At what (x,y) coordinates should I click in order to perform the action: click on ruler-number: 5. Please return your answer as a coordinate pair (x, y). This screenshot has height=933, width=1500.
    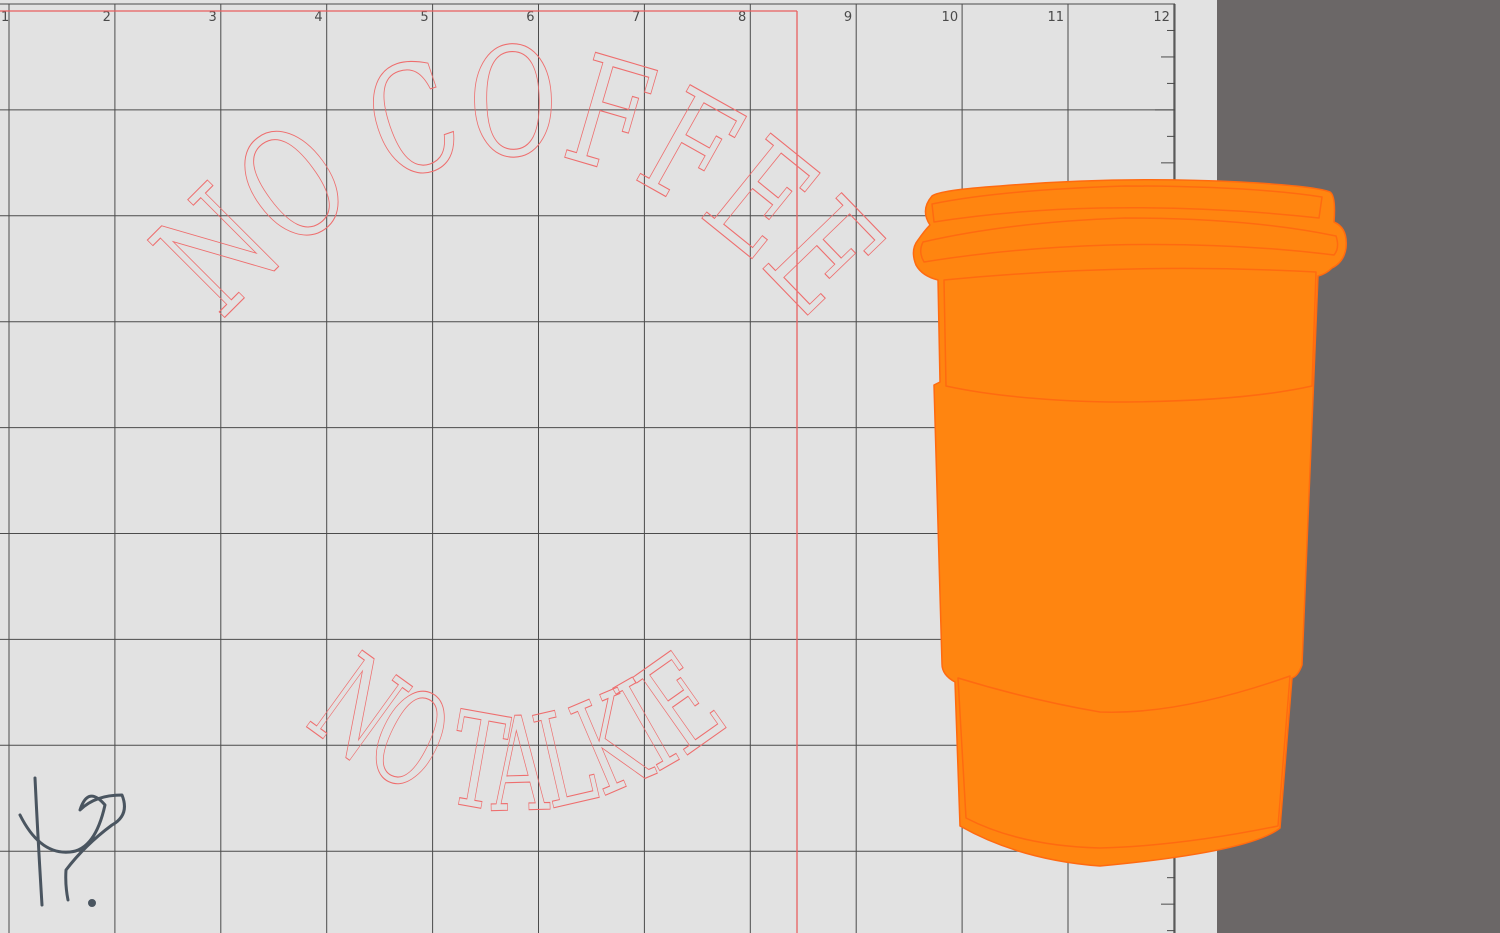
    Looking at the image, I should click on (424, 17).